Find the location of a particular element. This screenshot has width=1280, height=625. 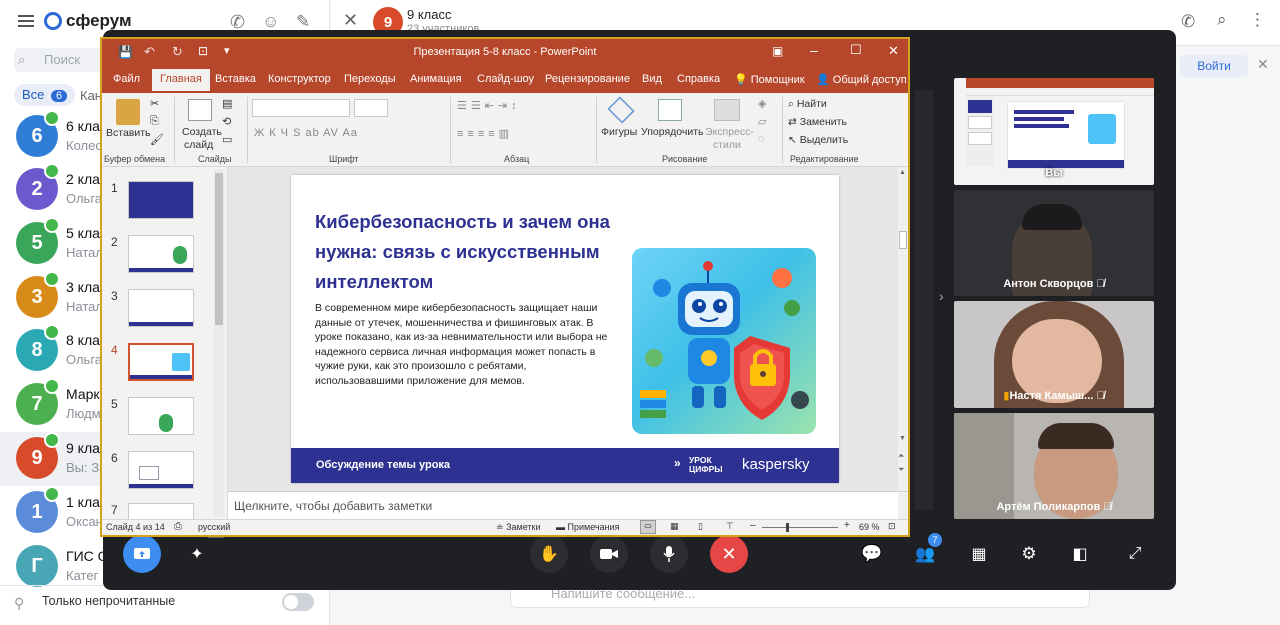

participant-tile: Артём Поликарпов 🎙̸ is located at coordinates (1054, 466).